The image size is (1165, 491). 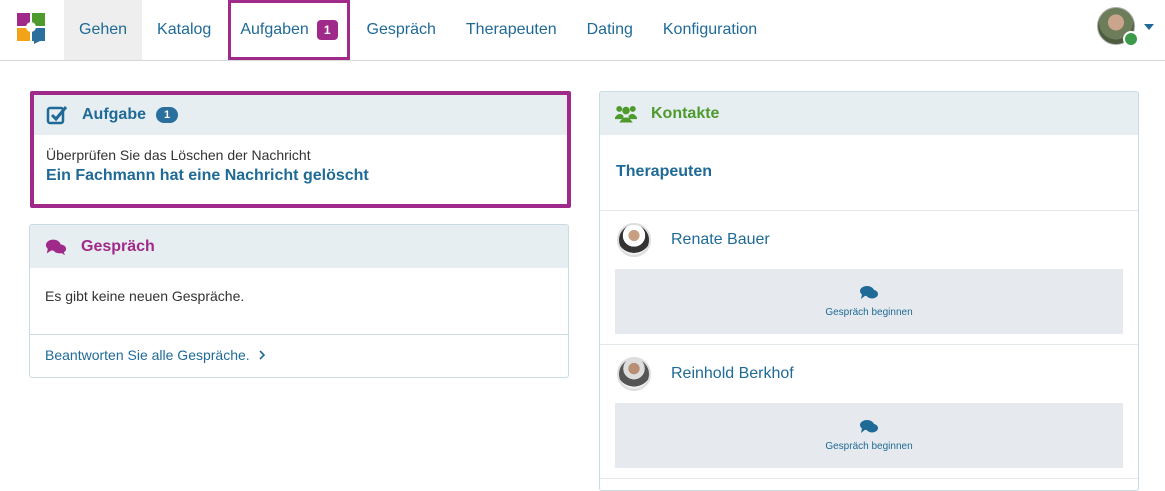 What do you see at coordinates (1131, 39) in the screenshot?
I see `eye-icon` at bounding box center [1131, 39].